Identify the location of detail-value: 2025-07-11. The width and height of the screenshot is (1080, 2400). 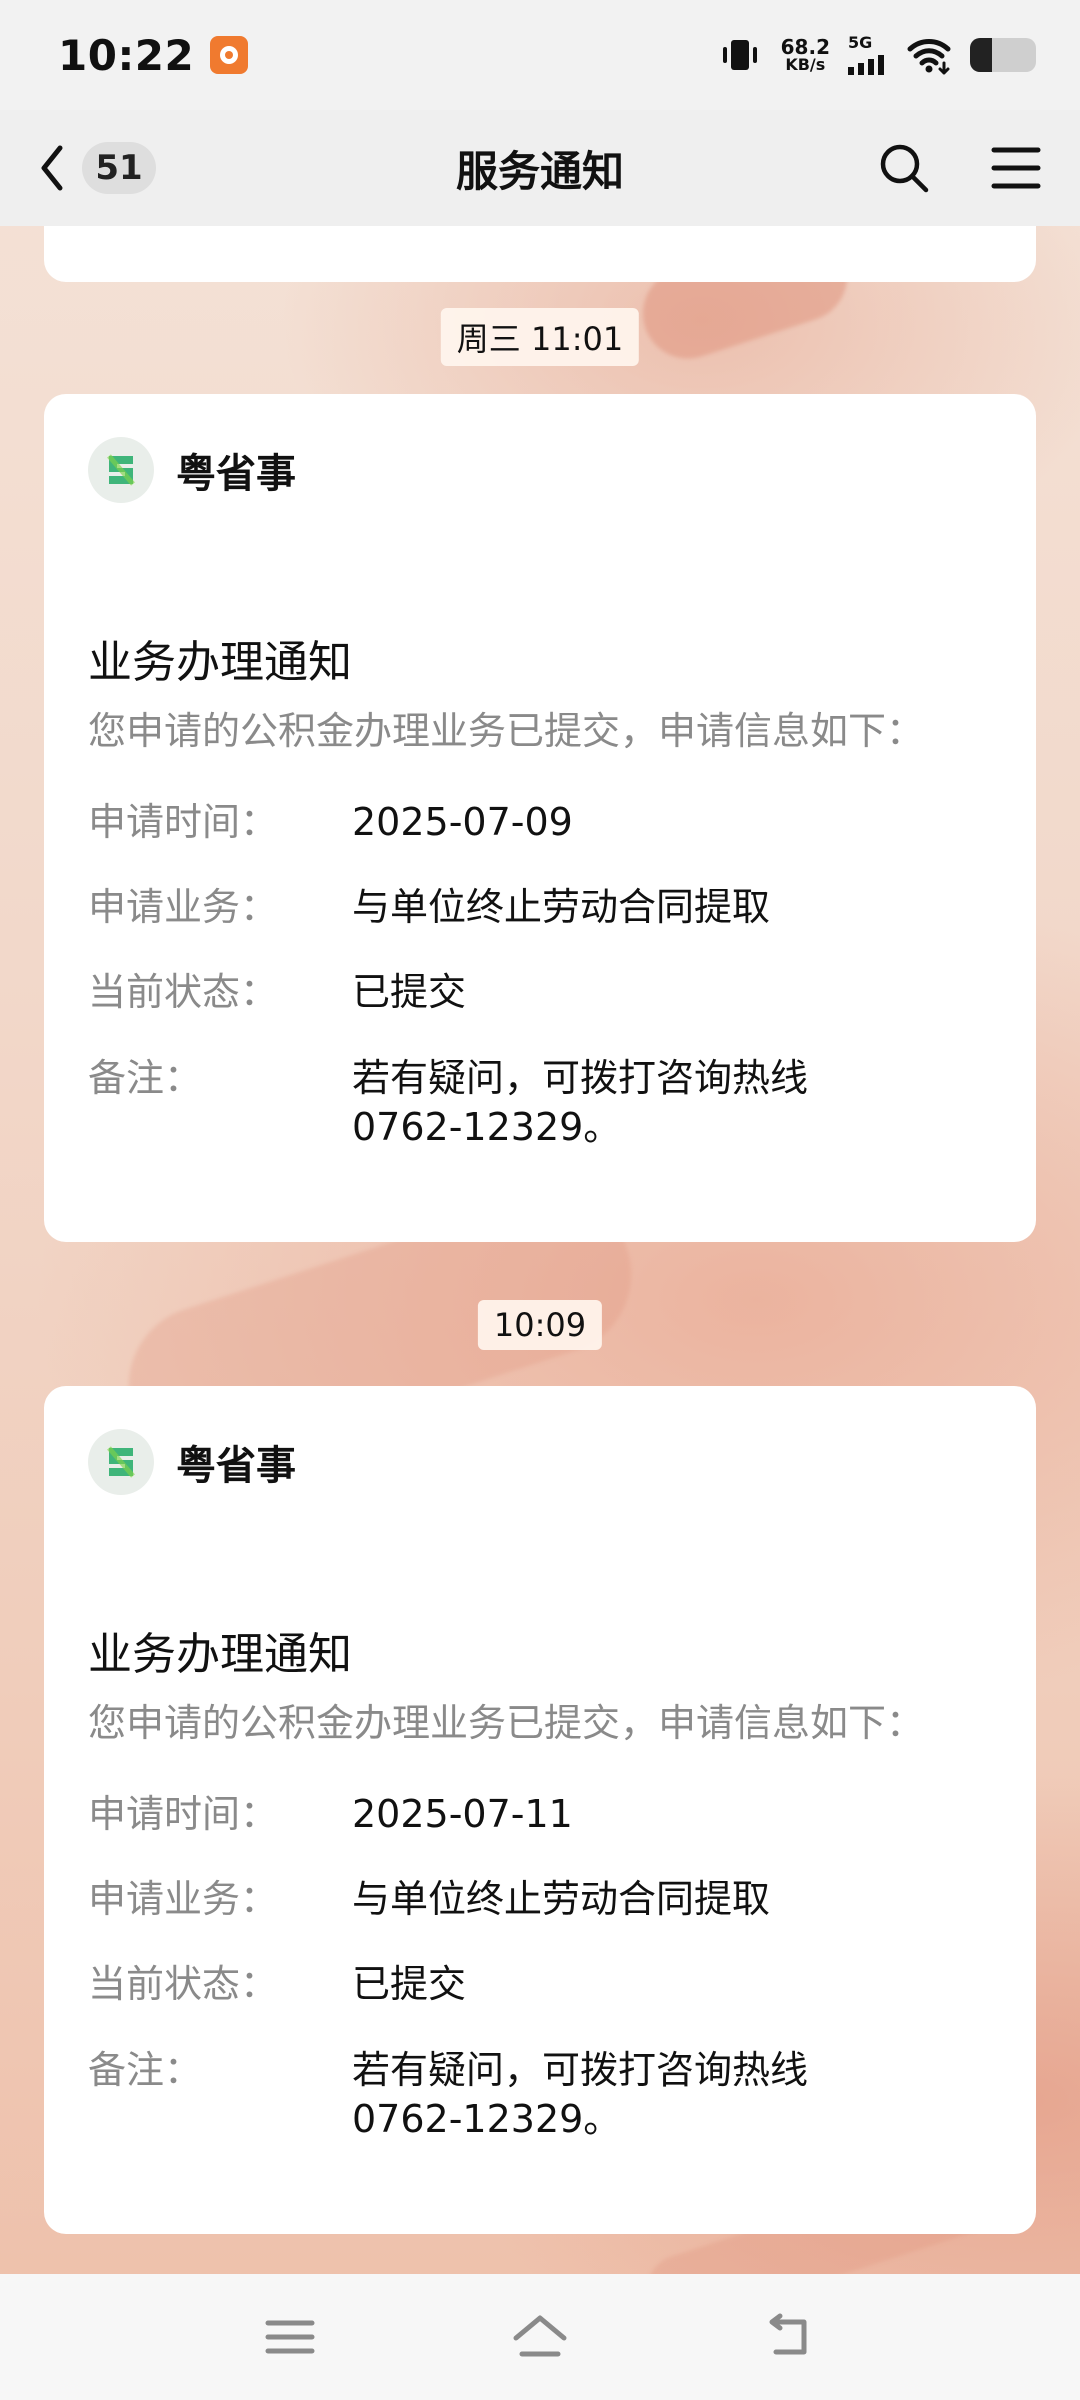
(462, 1813).